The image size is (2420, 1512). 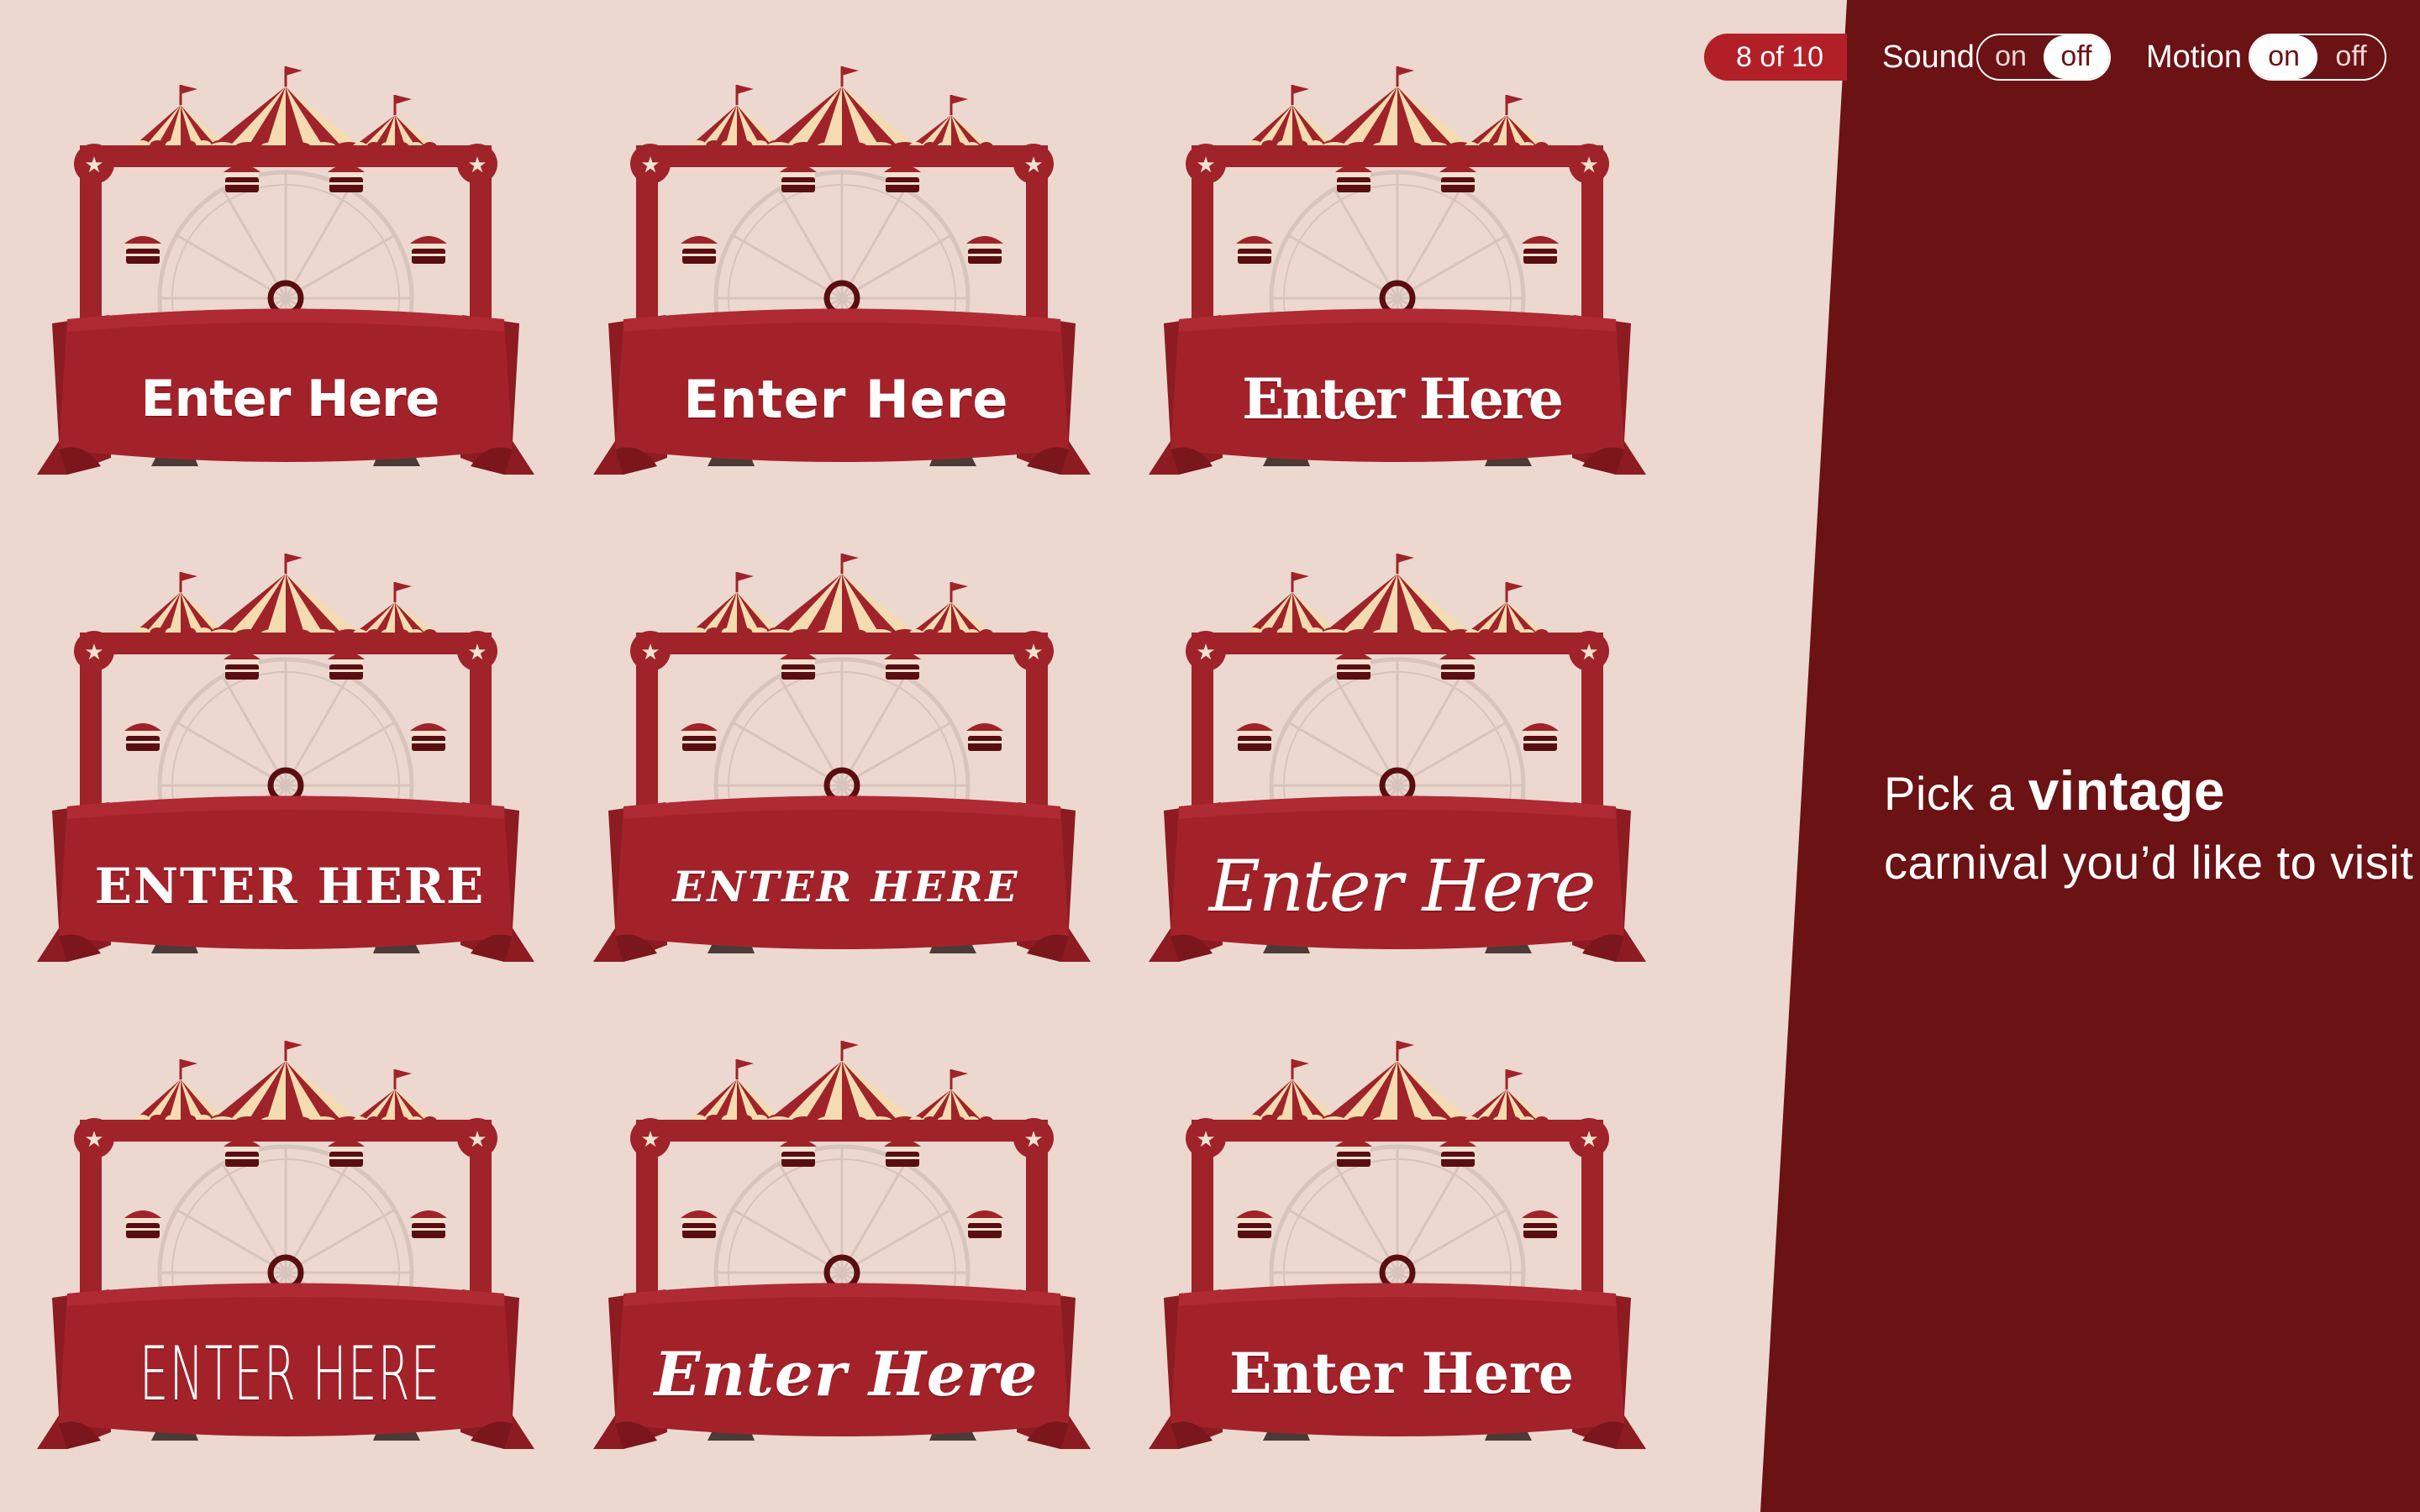 What do you see at coordinates (2283, 57) in the screenshot?
I see `motion-on-option: on` at bounding box center [2283, 57].